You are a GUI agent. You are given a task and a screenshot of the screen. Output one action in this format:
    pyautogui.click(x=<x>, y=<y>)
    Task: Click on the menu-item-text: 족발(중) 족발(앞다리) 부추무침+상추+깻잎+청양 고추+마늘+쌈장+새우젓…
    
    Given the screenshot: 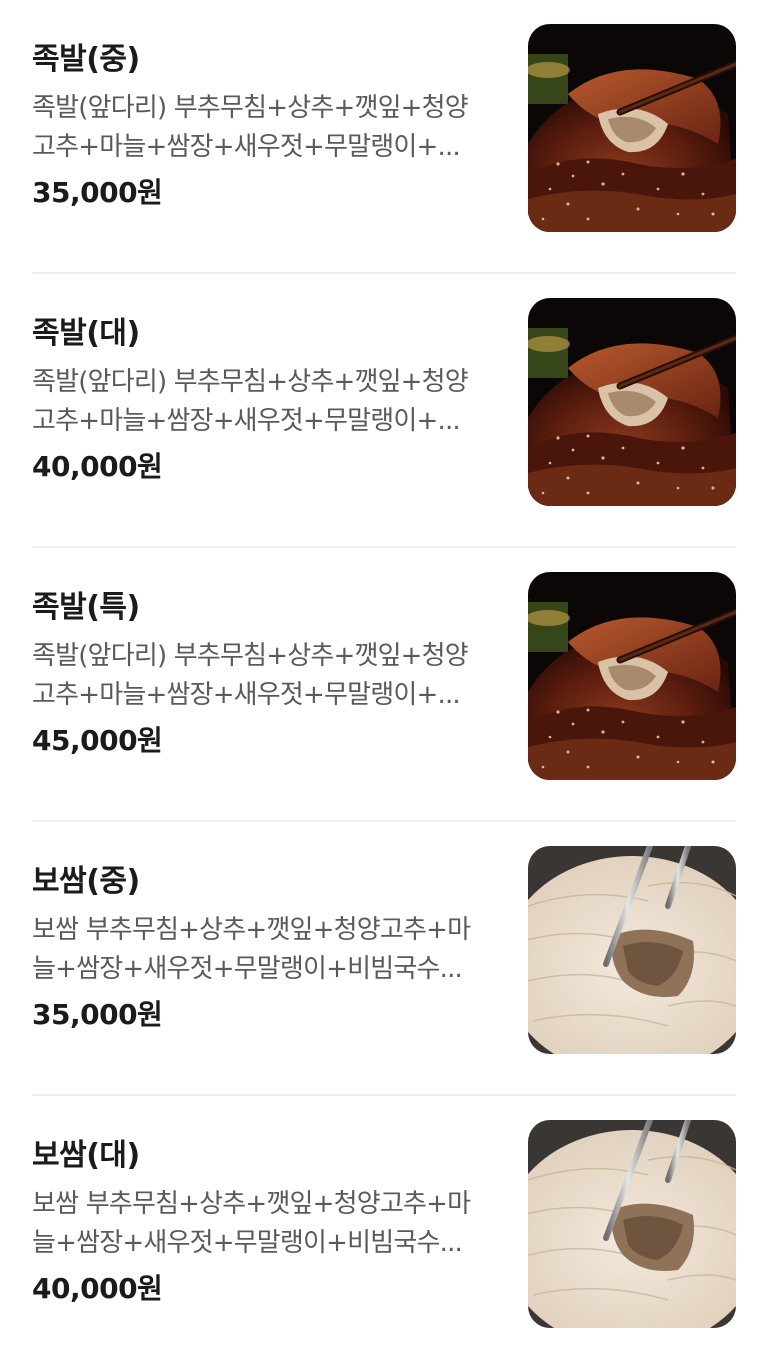 What is the action you would take?
    pyautogui.click(x=267, y=126)
    